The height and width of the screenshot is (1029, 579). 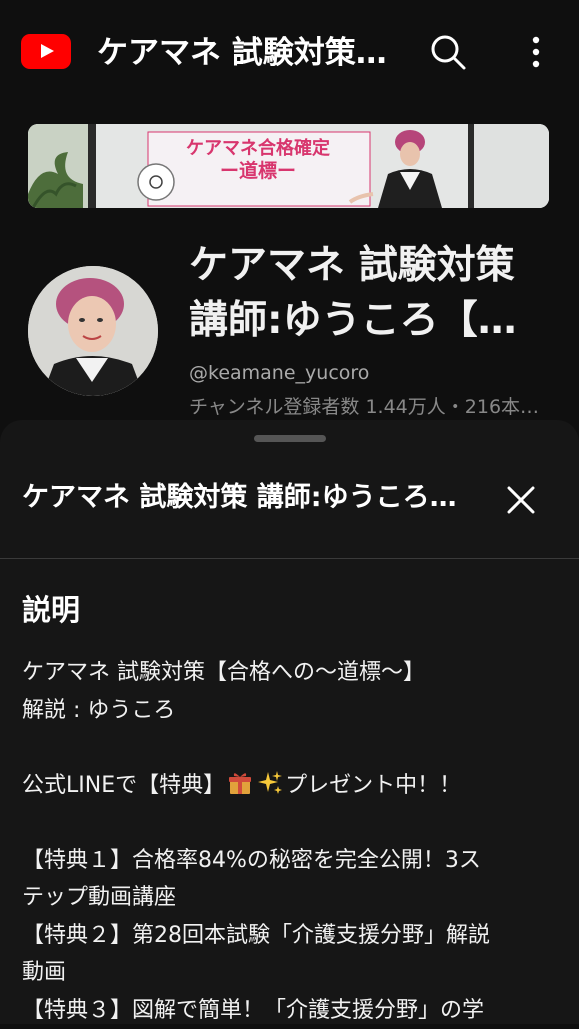 What do you see at coordinates (258, 171) in the screenshot?
I see `banner-line2: ー道標ー` at bounding box center [258, 171].